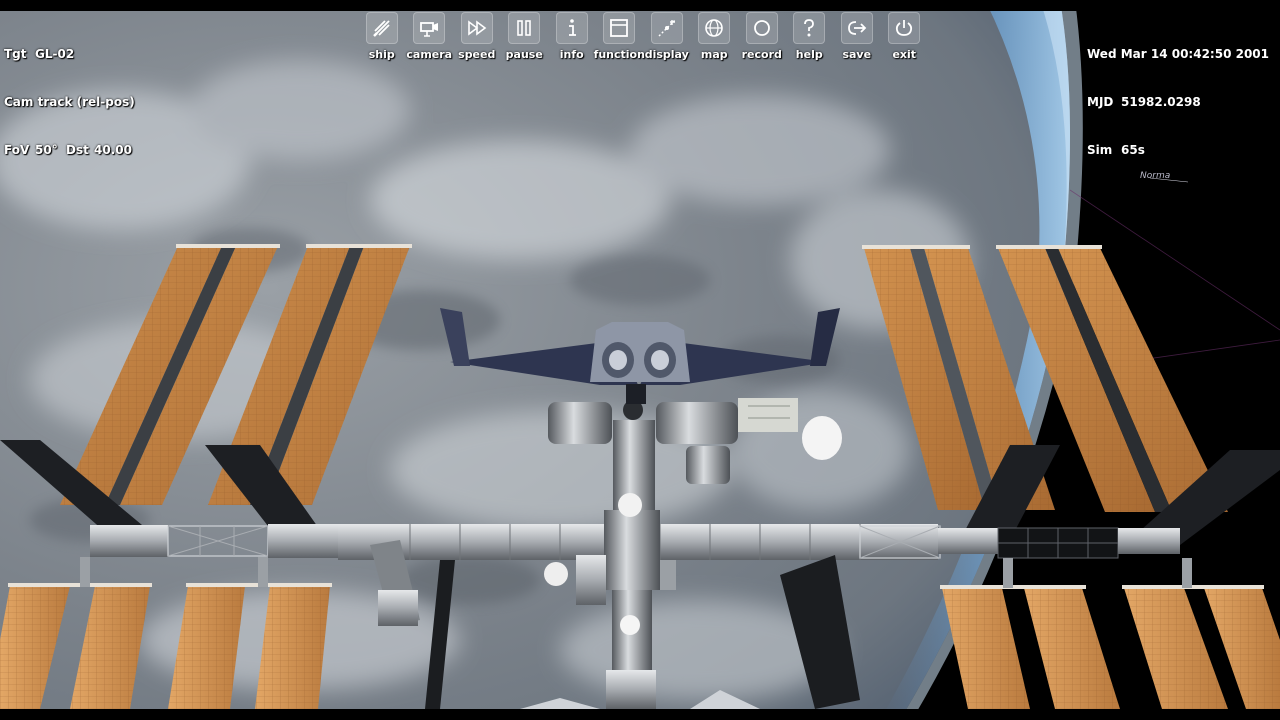 Image resolution: width=1280 pixels, height=720 pixels. I want to click on tgt-label: Tgt, so click(15, 54).